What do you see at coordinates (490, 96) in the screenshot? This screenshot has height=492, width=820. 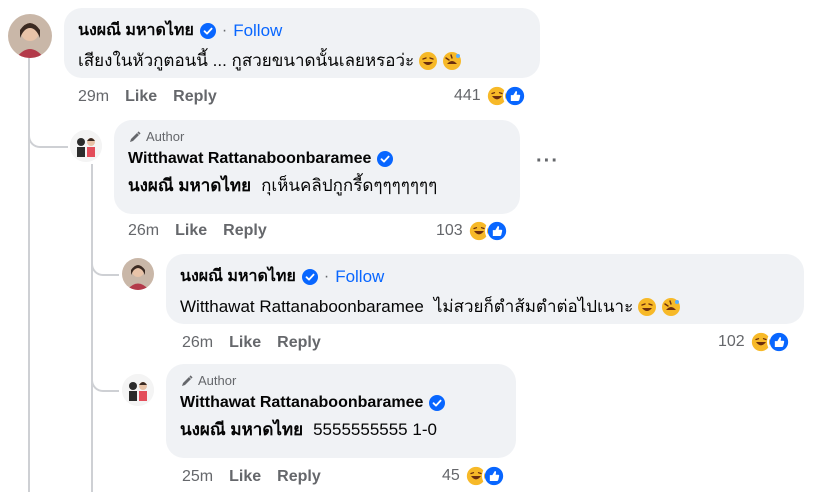 I see `reaction-summary: 441` at bounding box center [490, 96].